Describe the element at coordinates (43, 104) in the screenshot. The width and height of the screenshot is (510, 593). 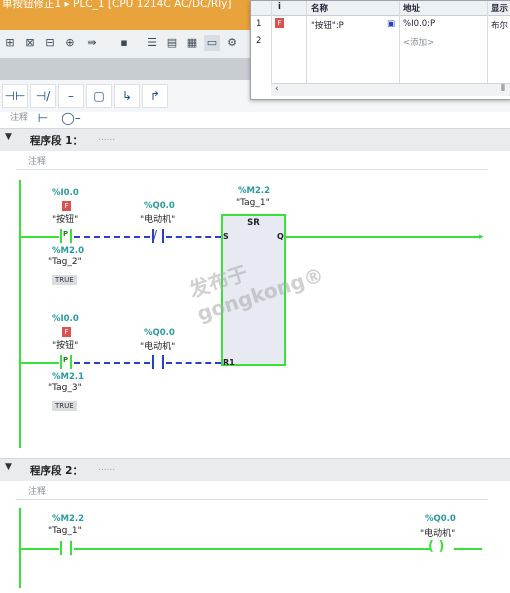
I see `nc-contact-icon: ⊣/⊢` at that location.